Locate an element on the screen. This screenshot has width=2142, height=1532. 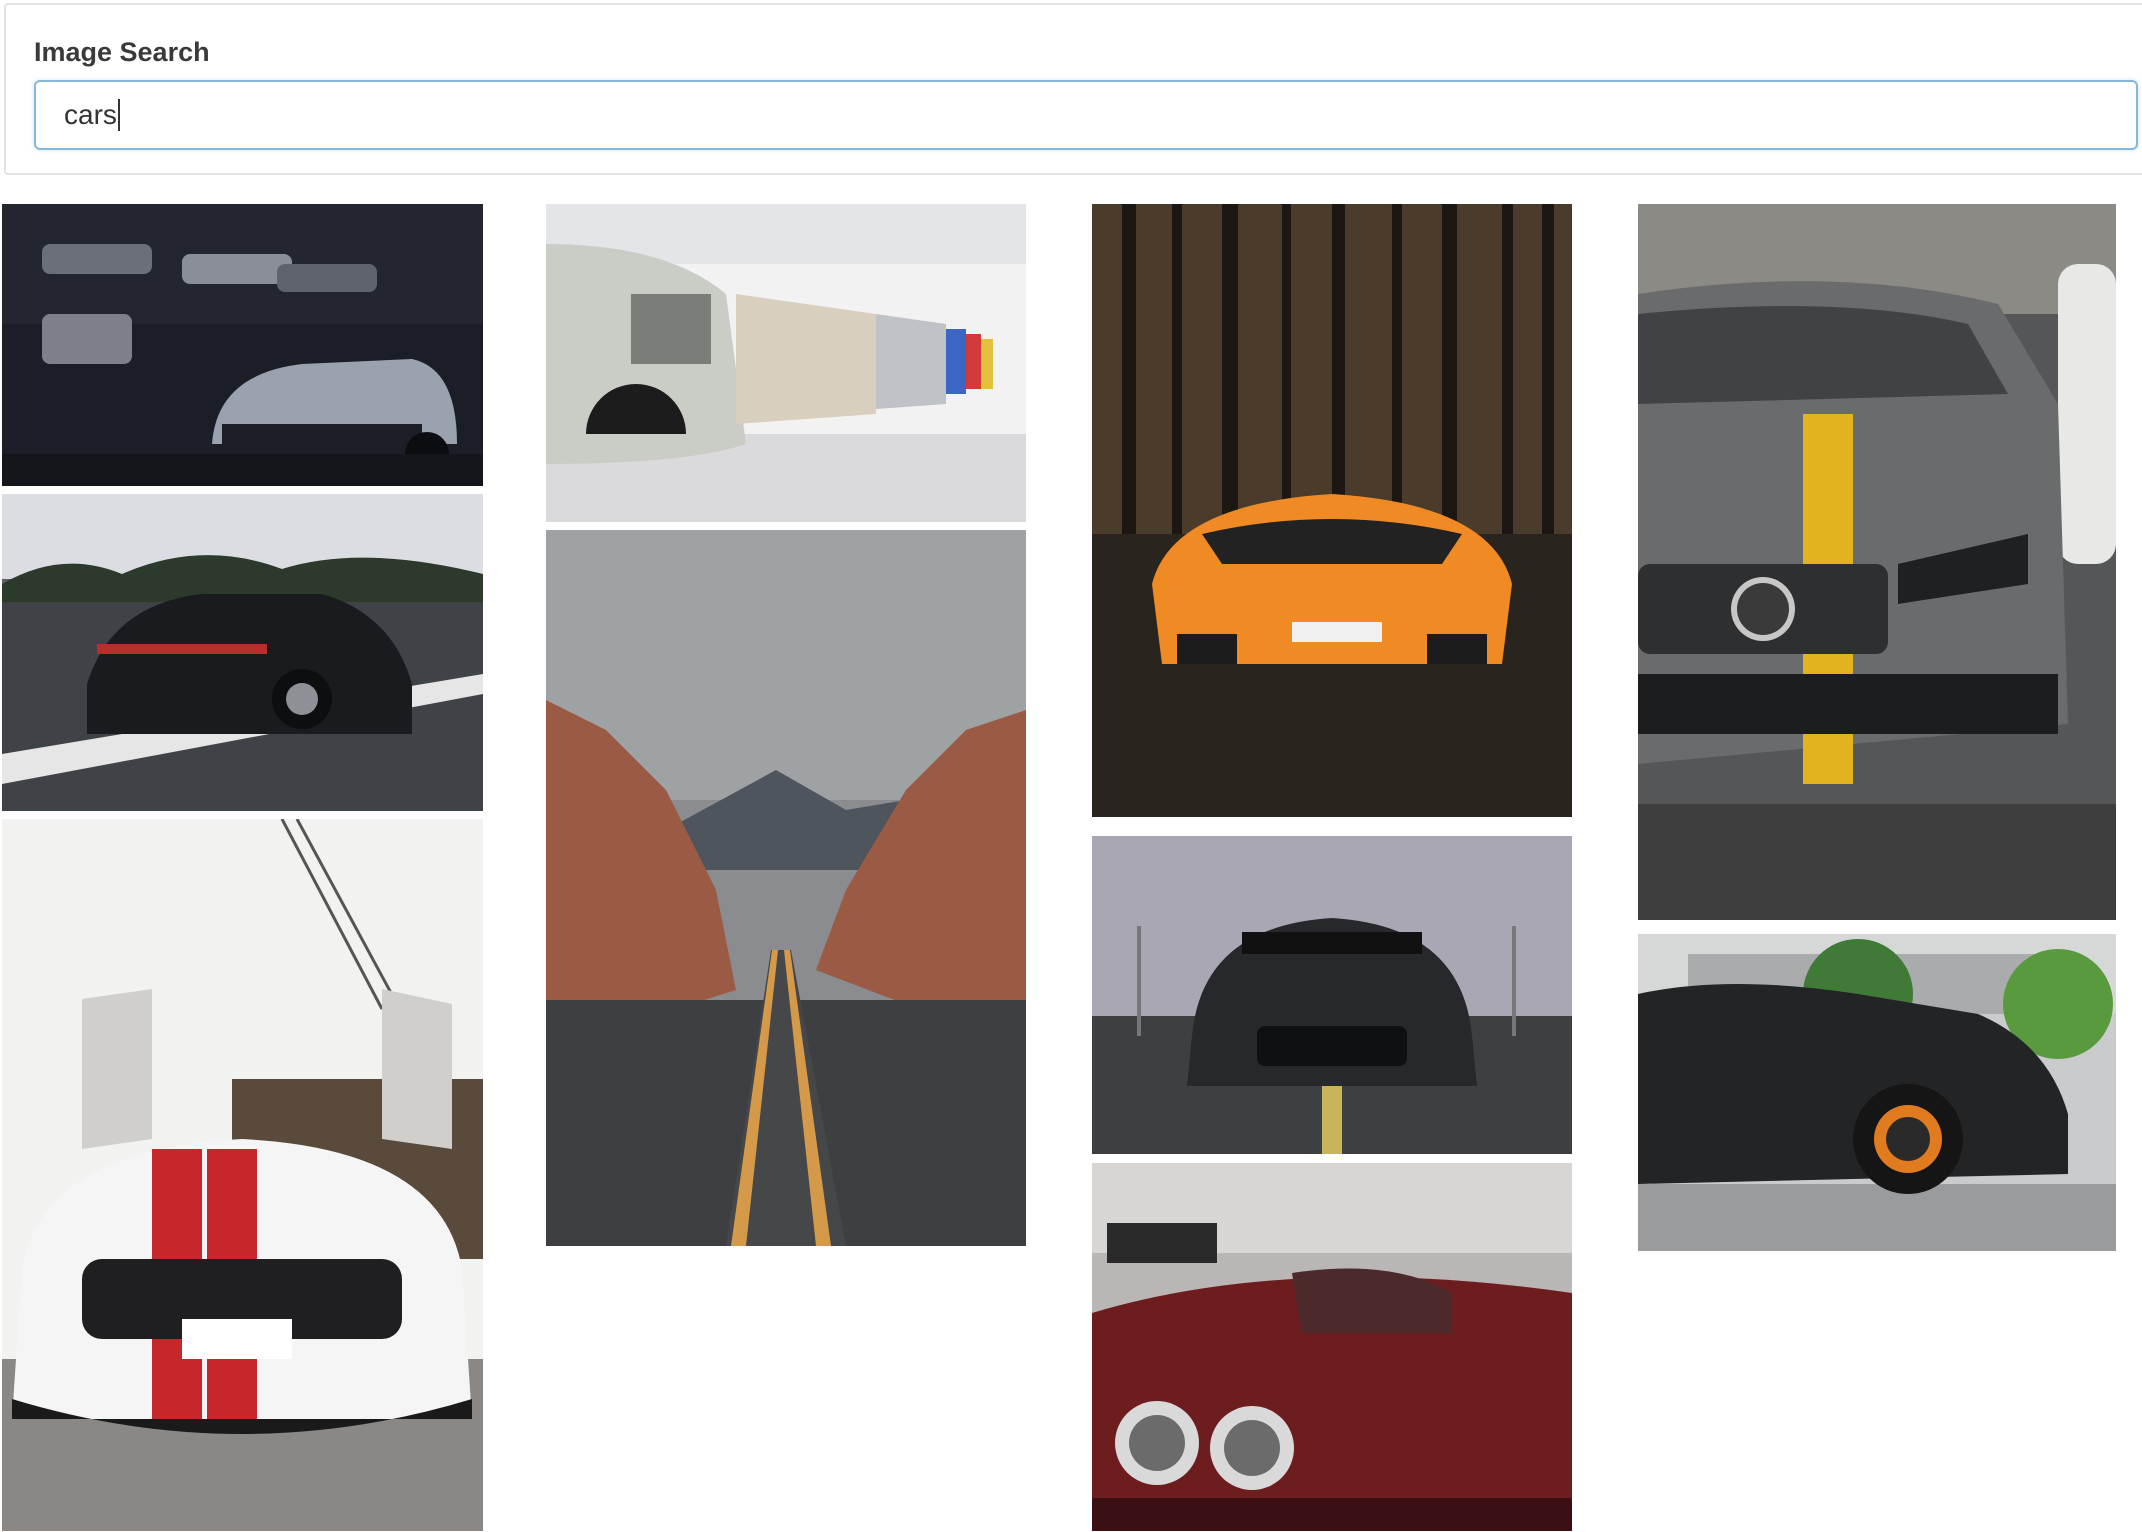
image-search-label: Image Search is located at coordinates (122, 52).